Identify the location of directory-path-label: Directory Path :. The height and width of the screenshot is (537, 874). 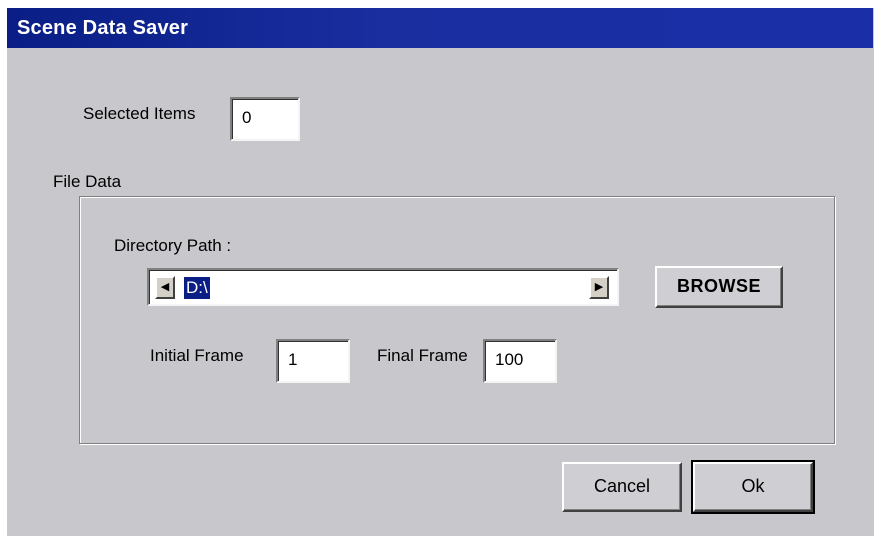
(173, 245).